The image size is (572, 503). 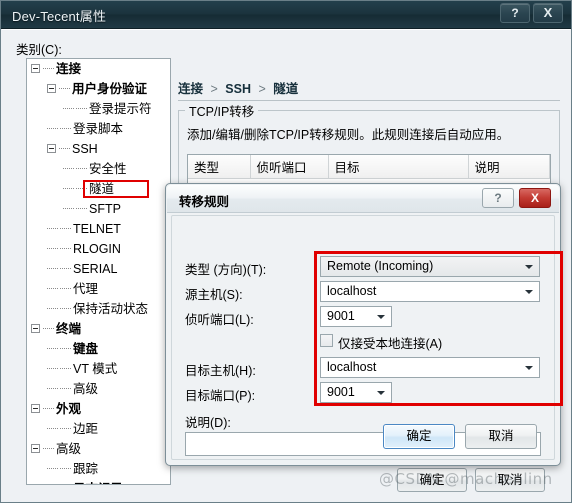 What do you see at coordinates (86, 389) in the screenshot?
I see `tree-item-label: 高级` at bounding box center [86, 389].